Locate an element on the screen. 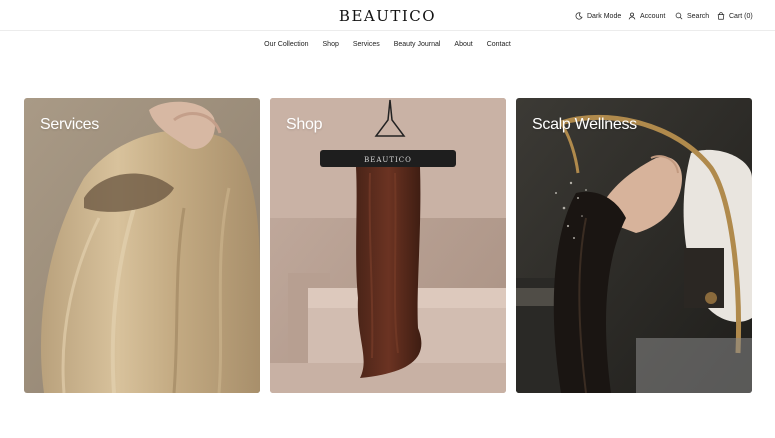  cart-button: Cart (0) is located at coordinates (735, 16).